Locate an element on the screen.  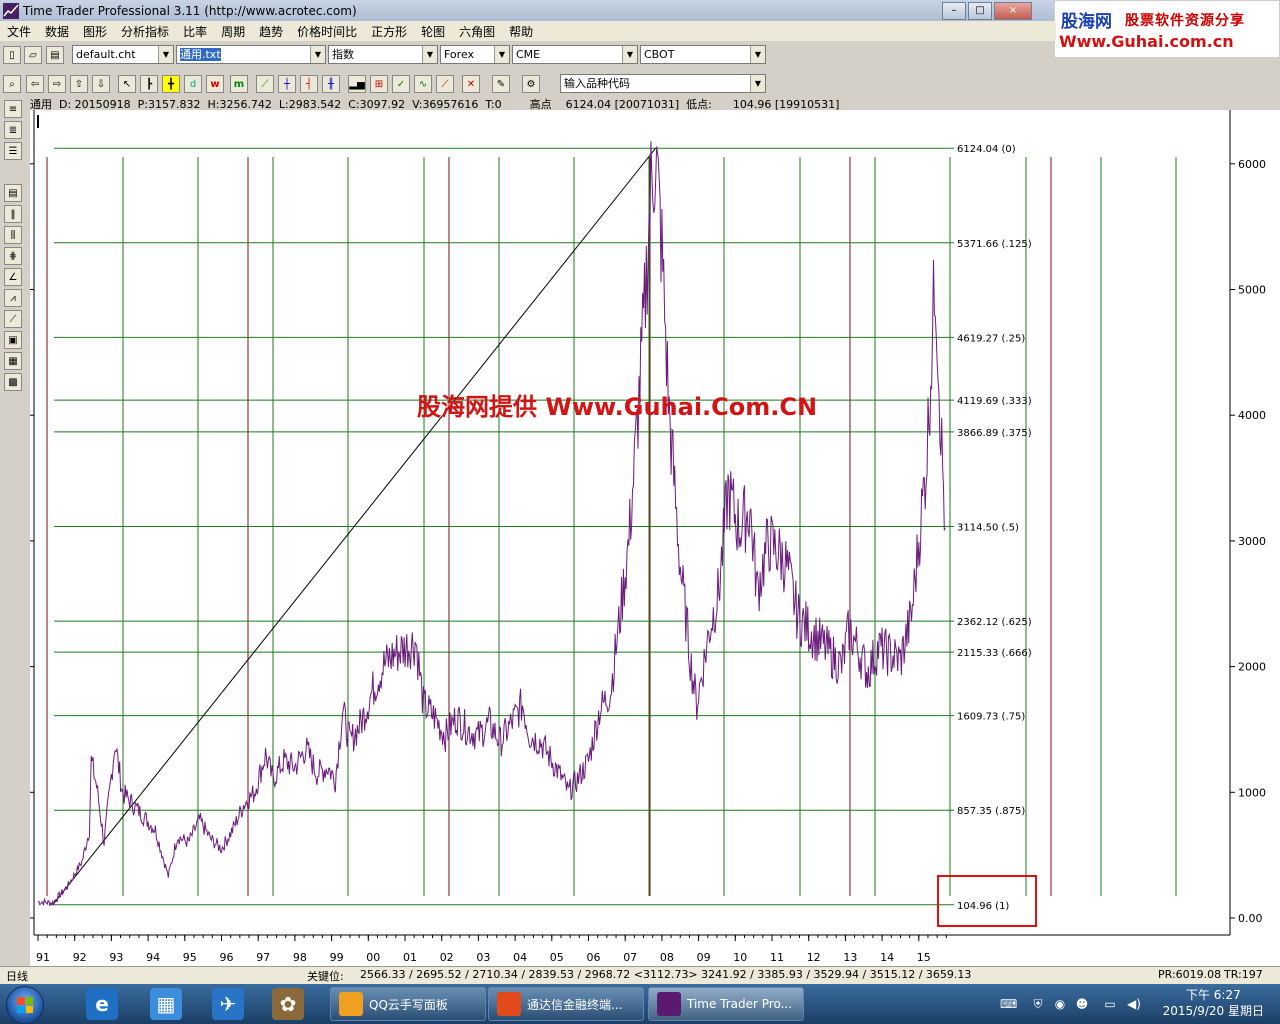
wave-icon: ∿ is located at coordinates (423, 84).